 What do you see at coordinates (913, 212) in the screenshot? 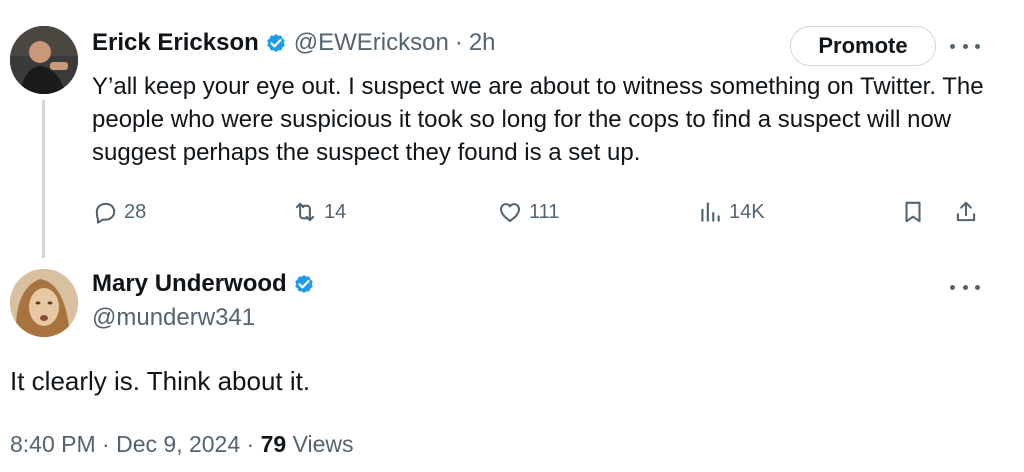
I see `bookmark-icon` at bounding box center [913, 212].